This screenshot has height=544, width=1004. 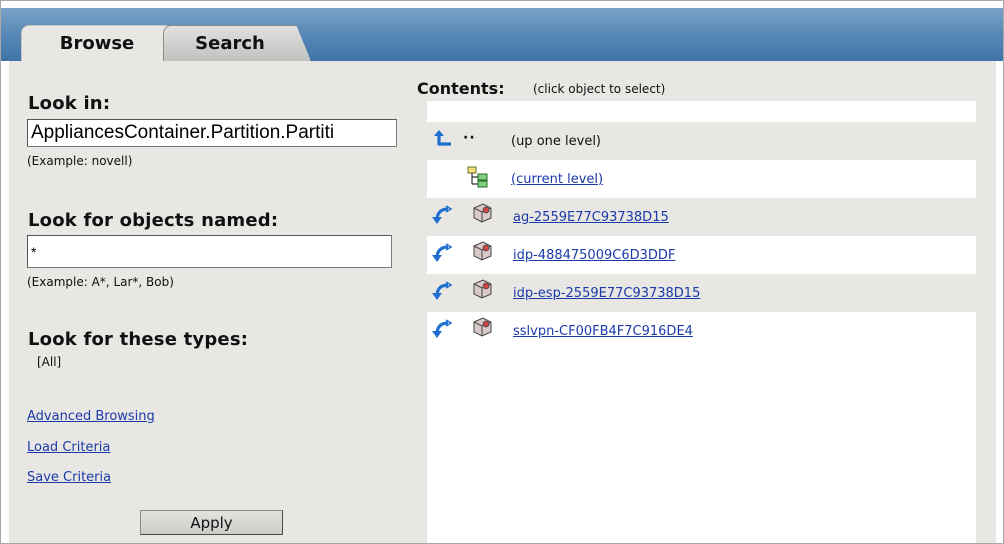 What do you see at coordinates (701, 331) in the screenshot?
I see `list-item: sslvpn-CF00FB4F7C916DE4` at bounding box center [701, 331].